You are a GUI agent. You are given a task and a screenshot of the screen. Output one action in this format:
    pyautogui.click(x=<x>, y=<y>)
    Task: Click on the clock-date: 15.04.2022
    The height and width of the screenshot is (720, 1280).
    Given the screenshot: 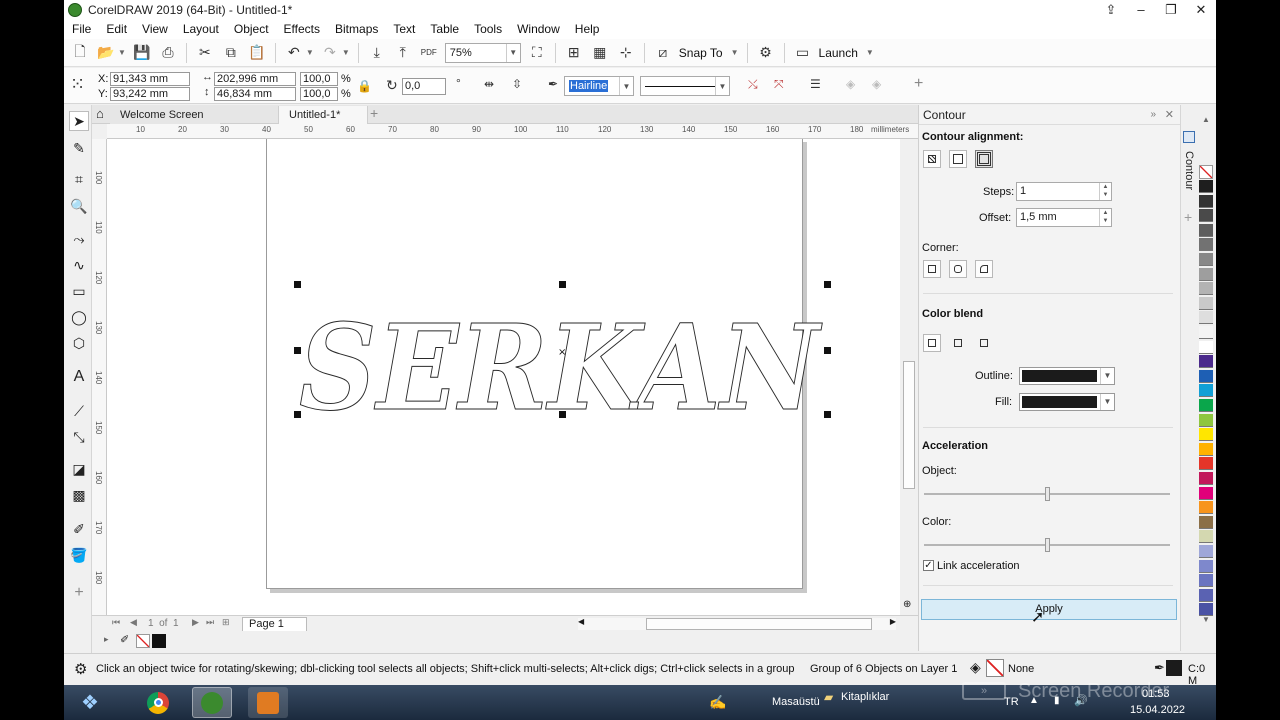 What is the action you would take?
    pyautogui.click(x=1157, y=710)
    